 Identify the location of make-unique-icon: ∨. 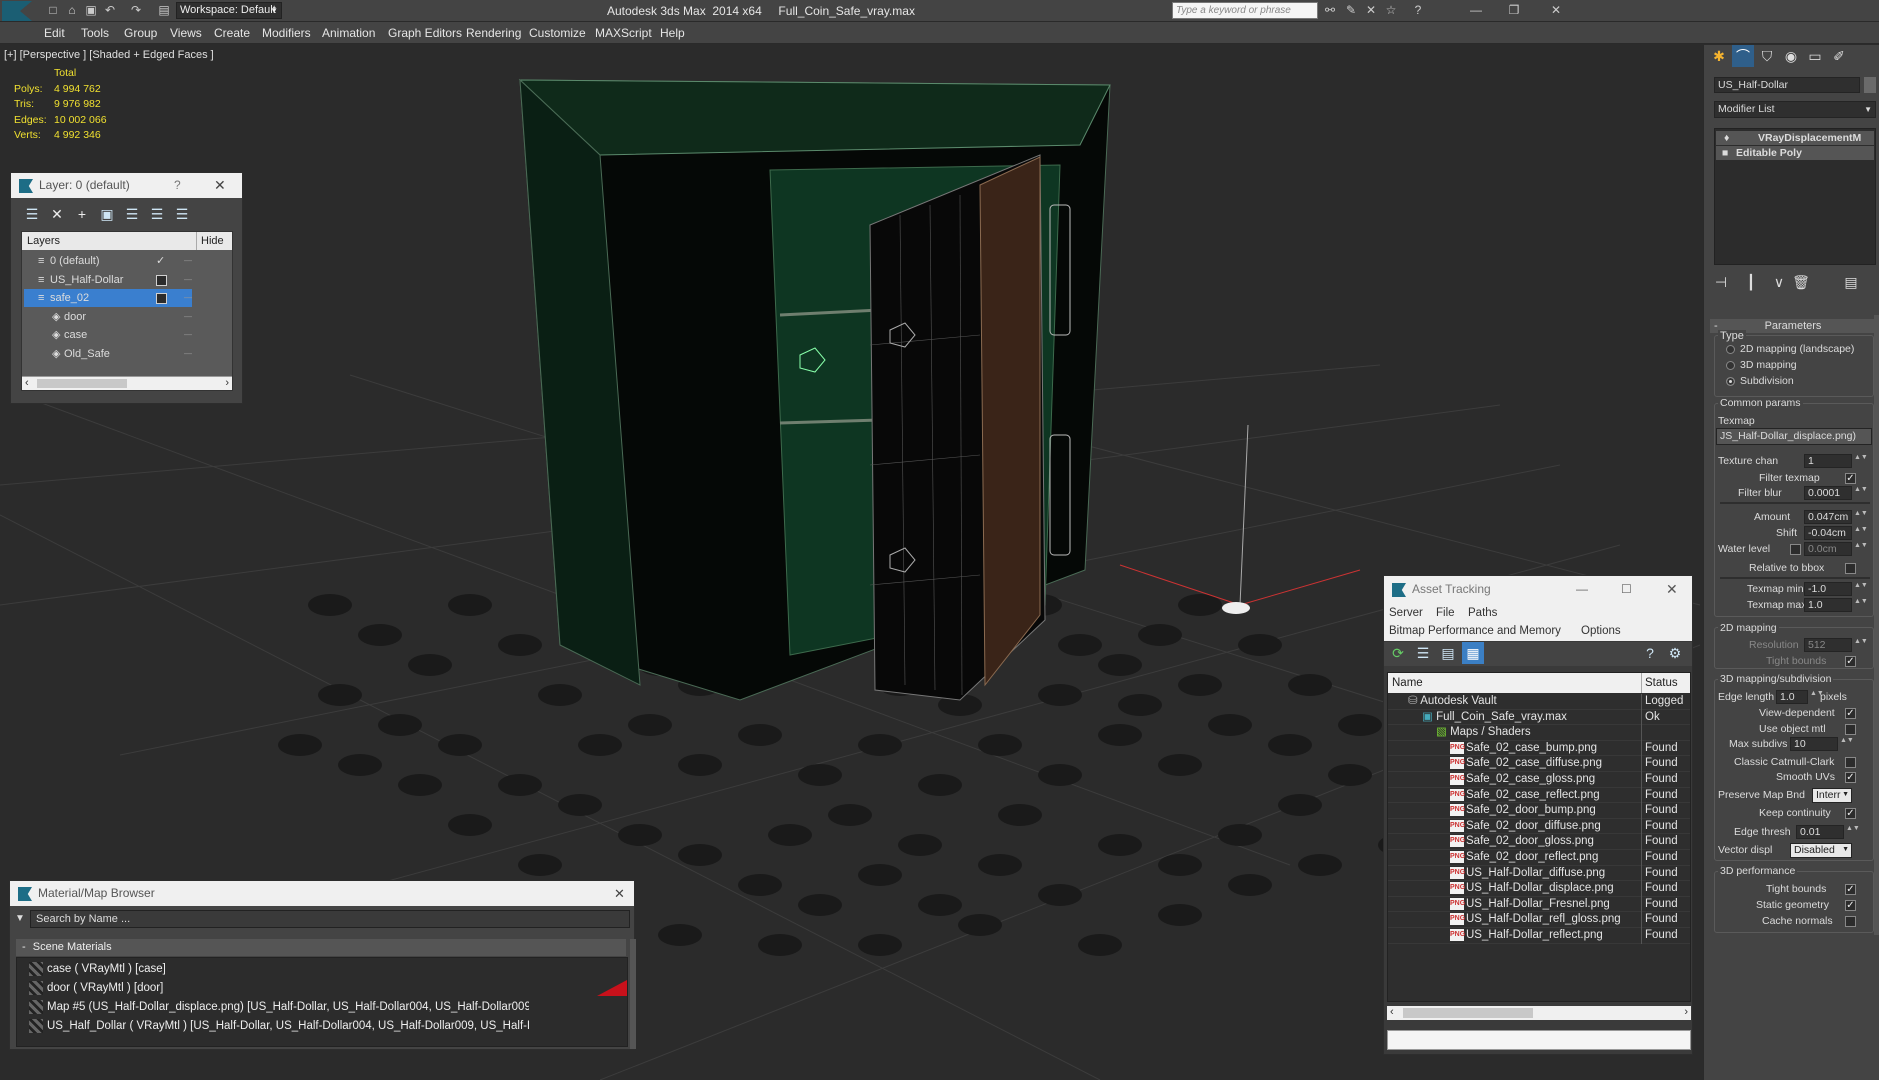
(1779, 282).